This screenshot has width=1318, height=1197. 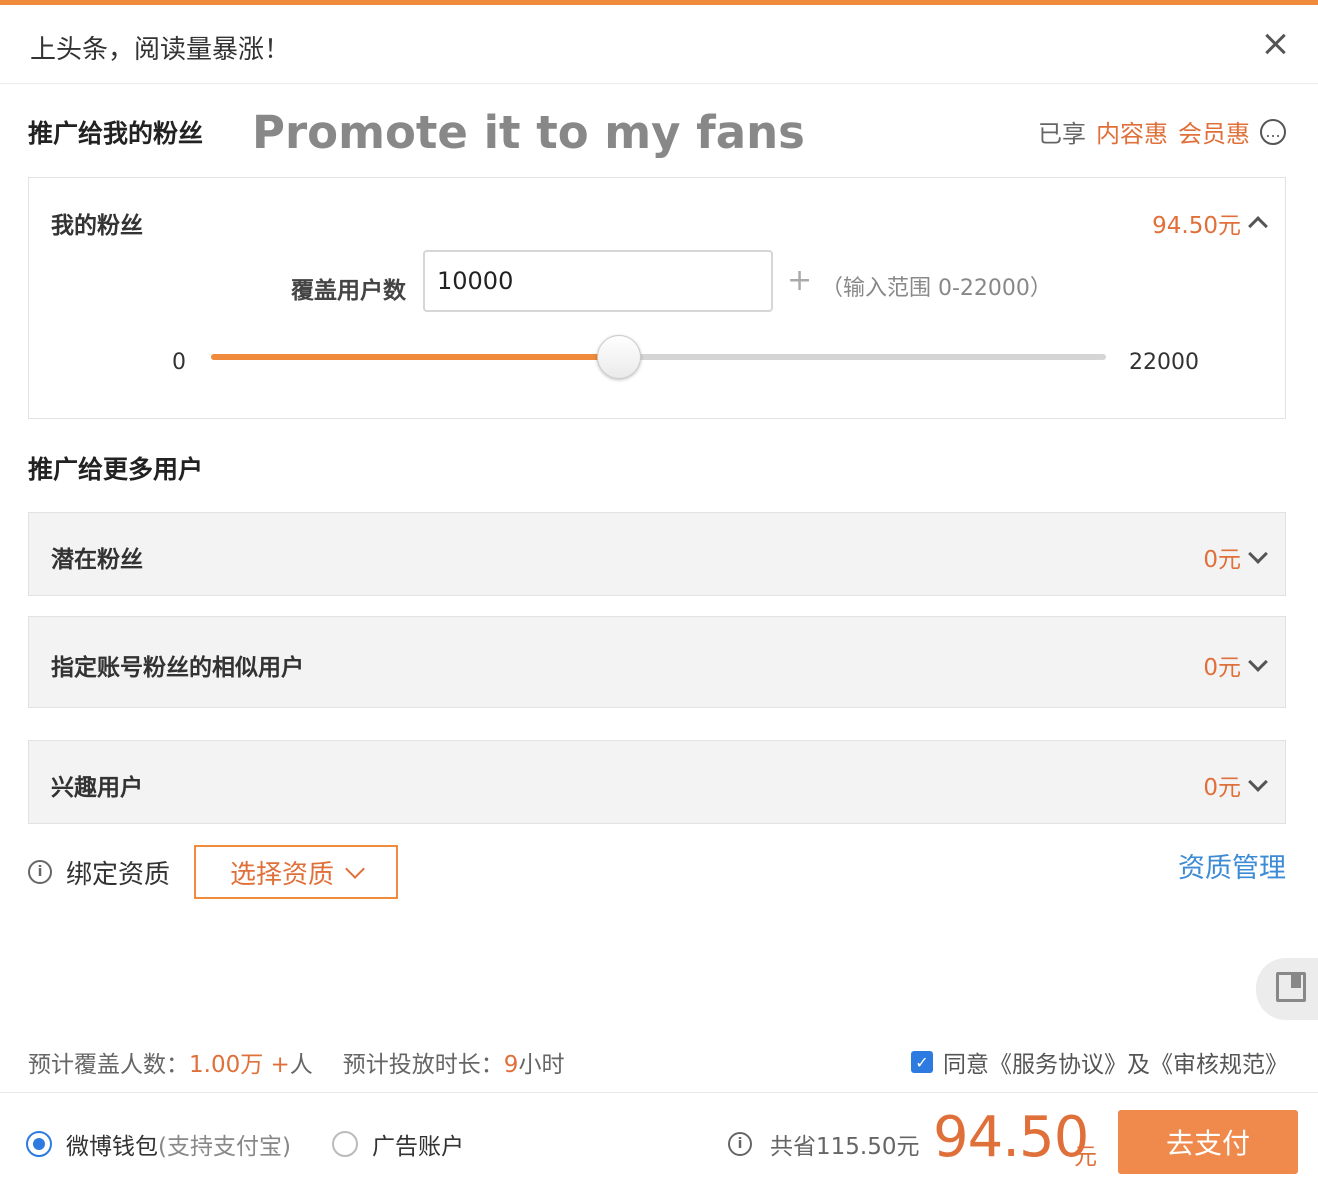 I want to click on estimate-coverage-value: 1.00万 +, so click(x=239, y=1065).